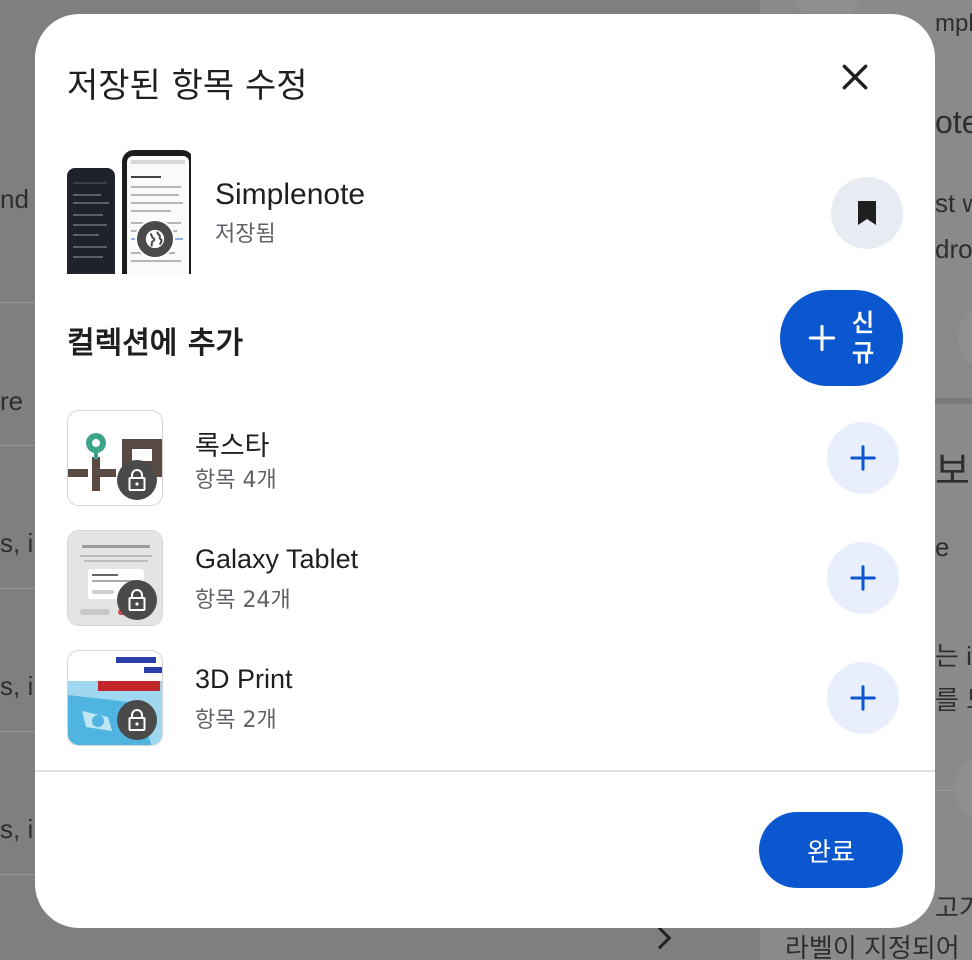 The width and height of the screenshot is (972, 960). Describe the element at coordinates (872, 946) in the screenshot. I see `background-text: 라벨이 지정되어` at that location.